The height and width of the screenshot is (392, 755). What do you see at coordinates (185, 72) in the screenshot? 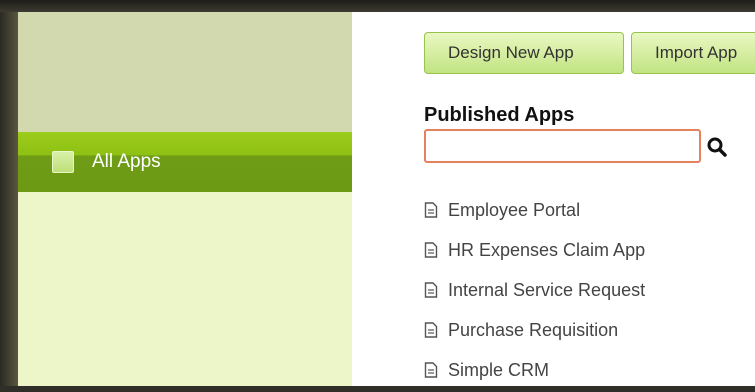
I see `sidebar-header` at bounding box center [185, 72].